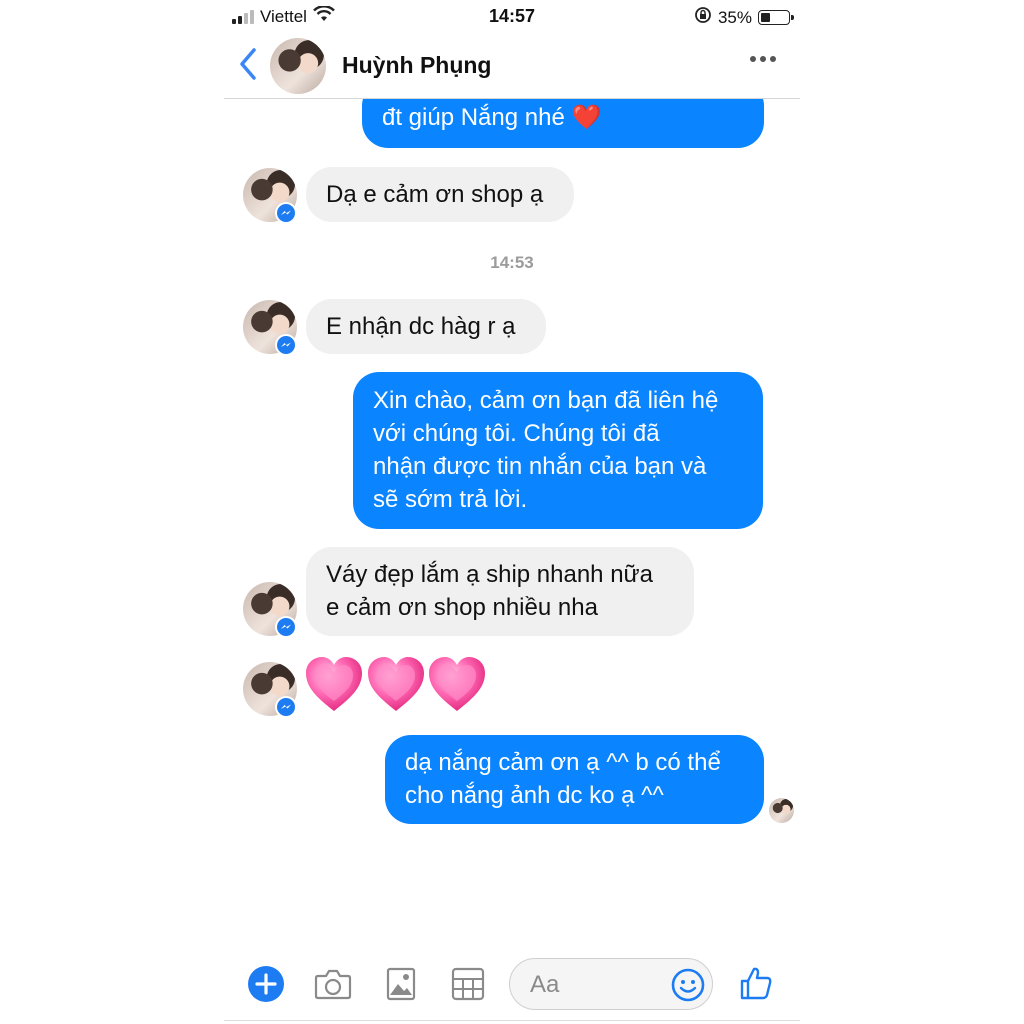 The width and height of the screenshot is (1024, 1024). Describe the element at coordinates (540, 466) in the screenshot. I see `message-line: nhận được tin nhắn của bạn và` at that location.